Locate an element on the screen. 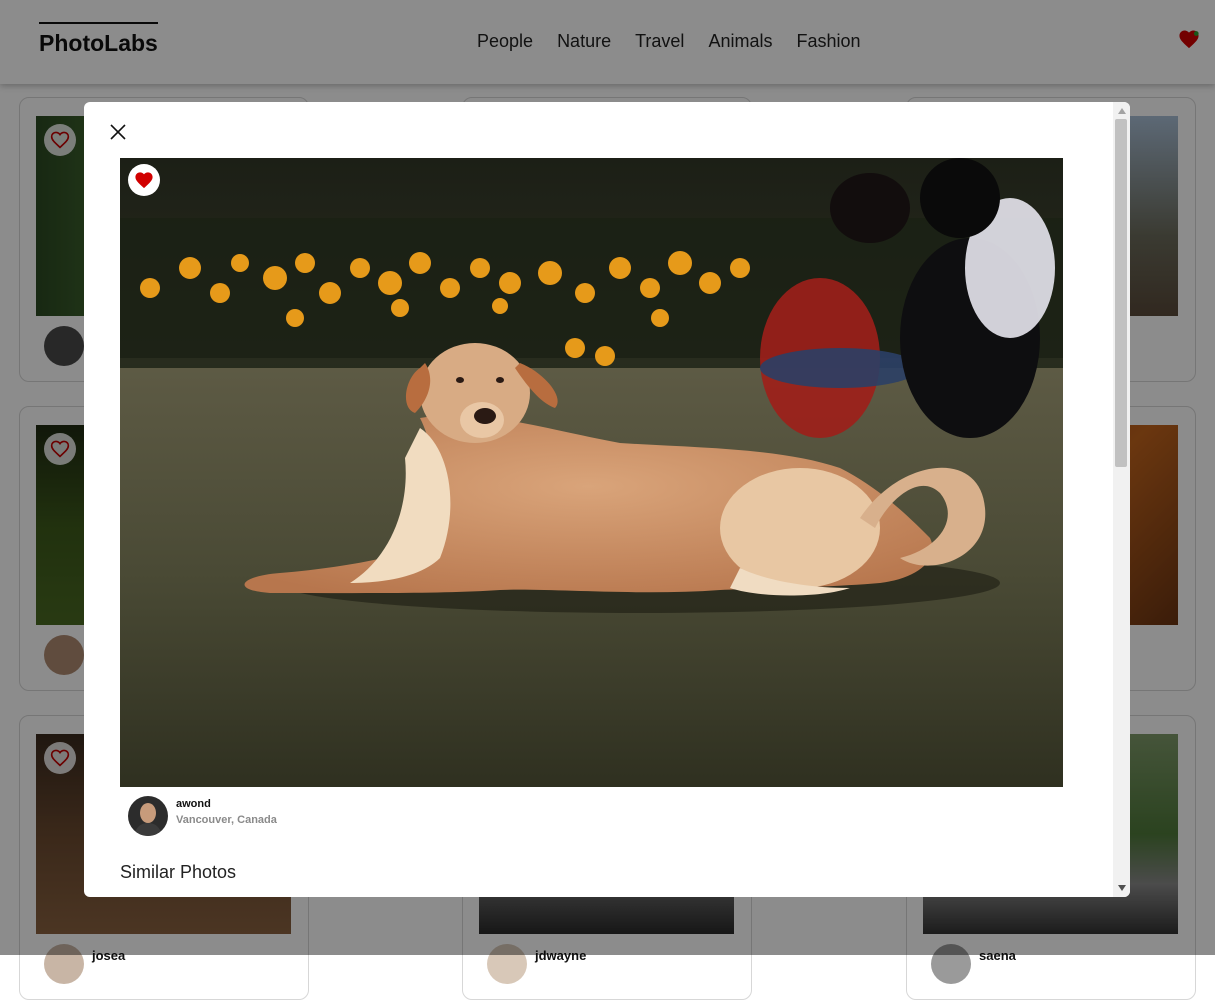 This screenshot has height=1000, width=1215. owner-avatar is located at coordinates (148, 816).